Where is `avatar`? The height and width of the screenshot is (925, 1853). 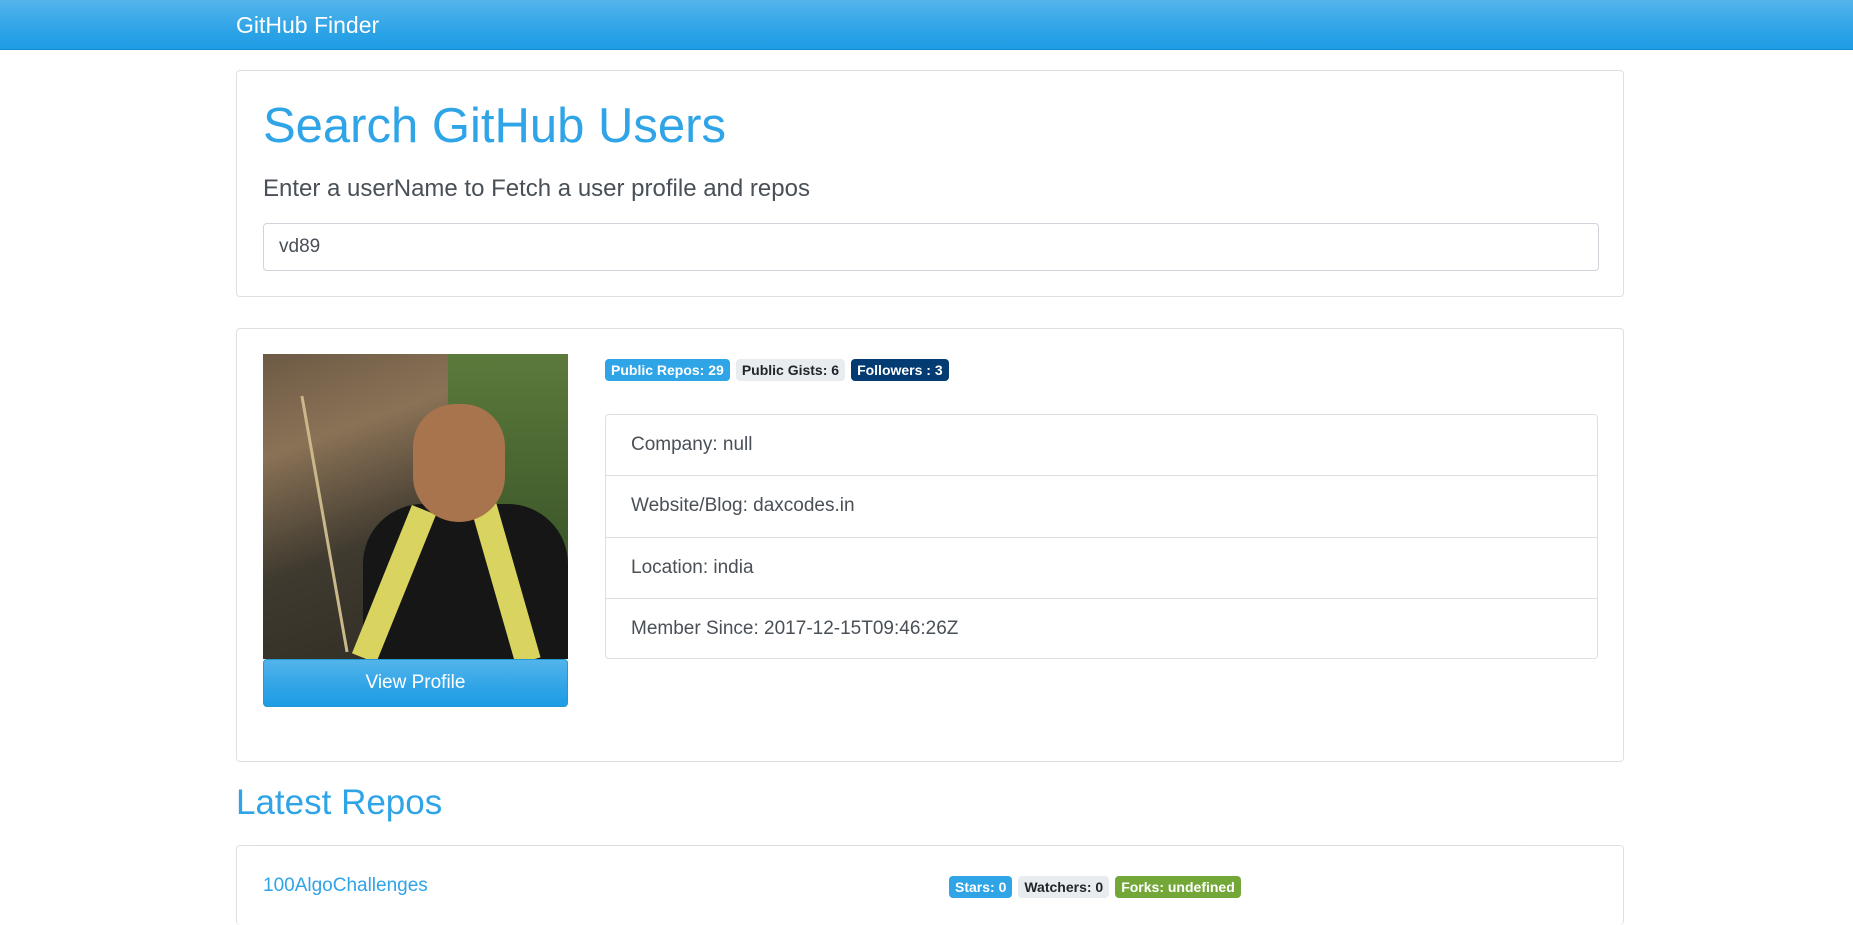
avatar is located at coordinates (415, 506).